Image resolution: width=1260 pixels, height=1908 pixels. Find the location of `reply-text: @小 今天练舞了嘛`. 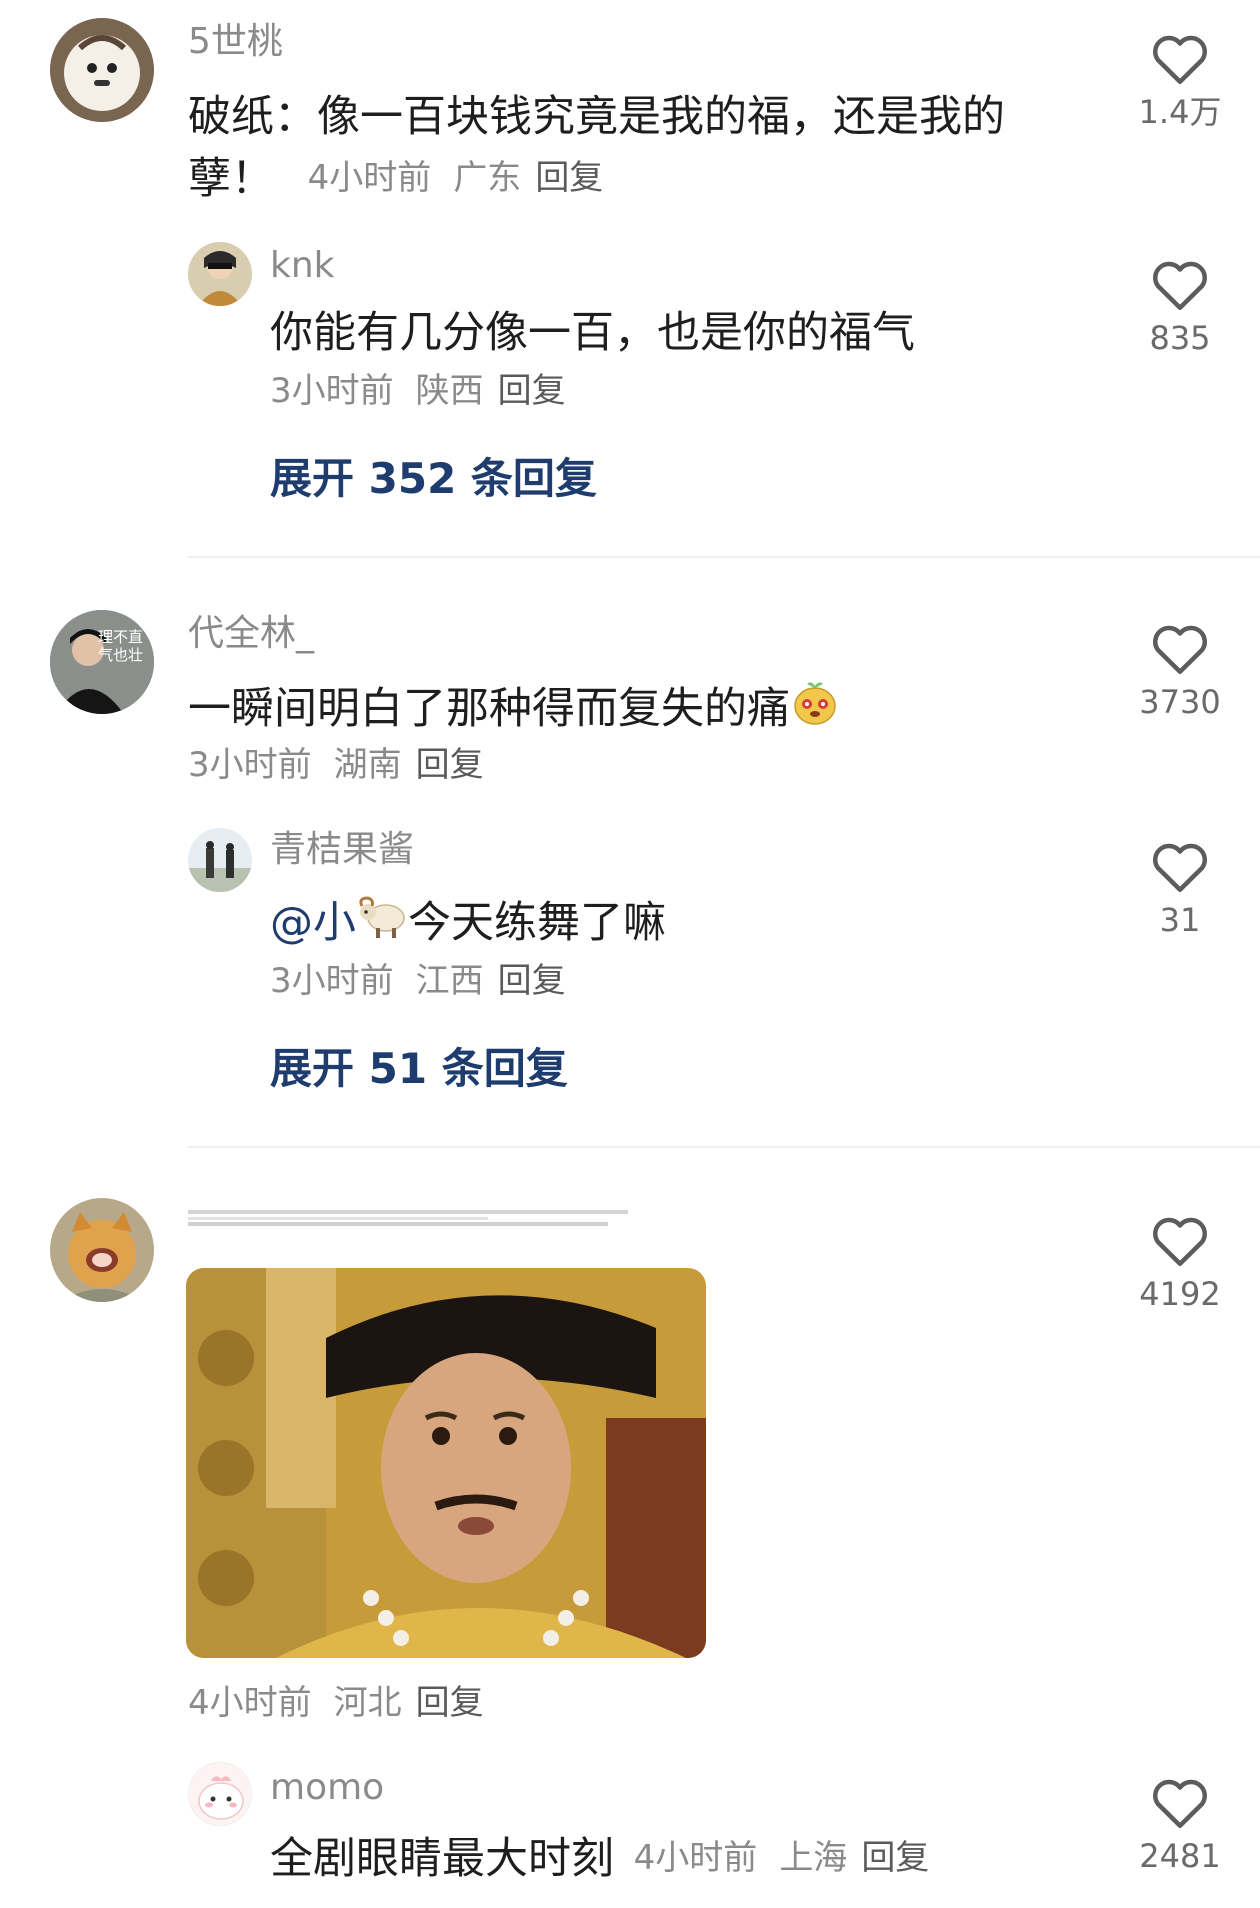

reply-text: @小 今天练舞了嘛 is located at coordinates (468, 924).